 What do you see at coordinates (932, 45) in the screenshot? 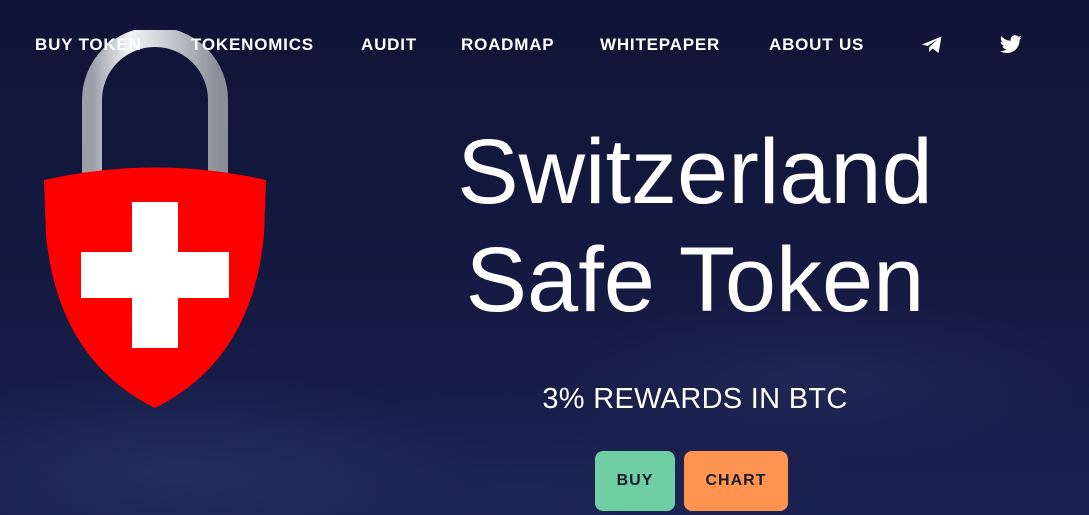
I see `telegram-icon` at bounding box center [932, 45].